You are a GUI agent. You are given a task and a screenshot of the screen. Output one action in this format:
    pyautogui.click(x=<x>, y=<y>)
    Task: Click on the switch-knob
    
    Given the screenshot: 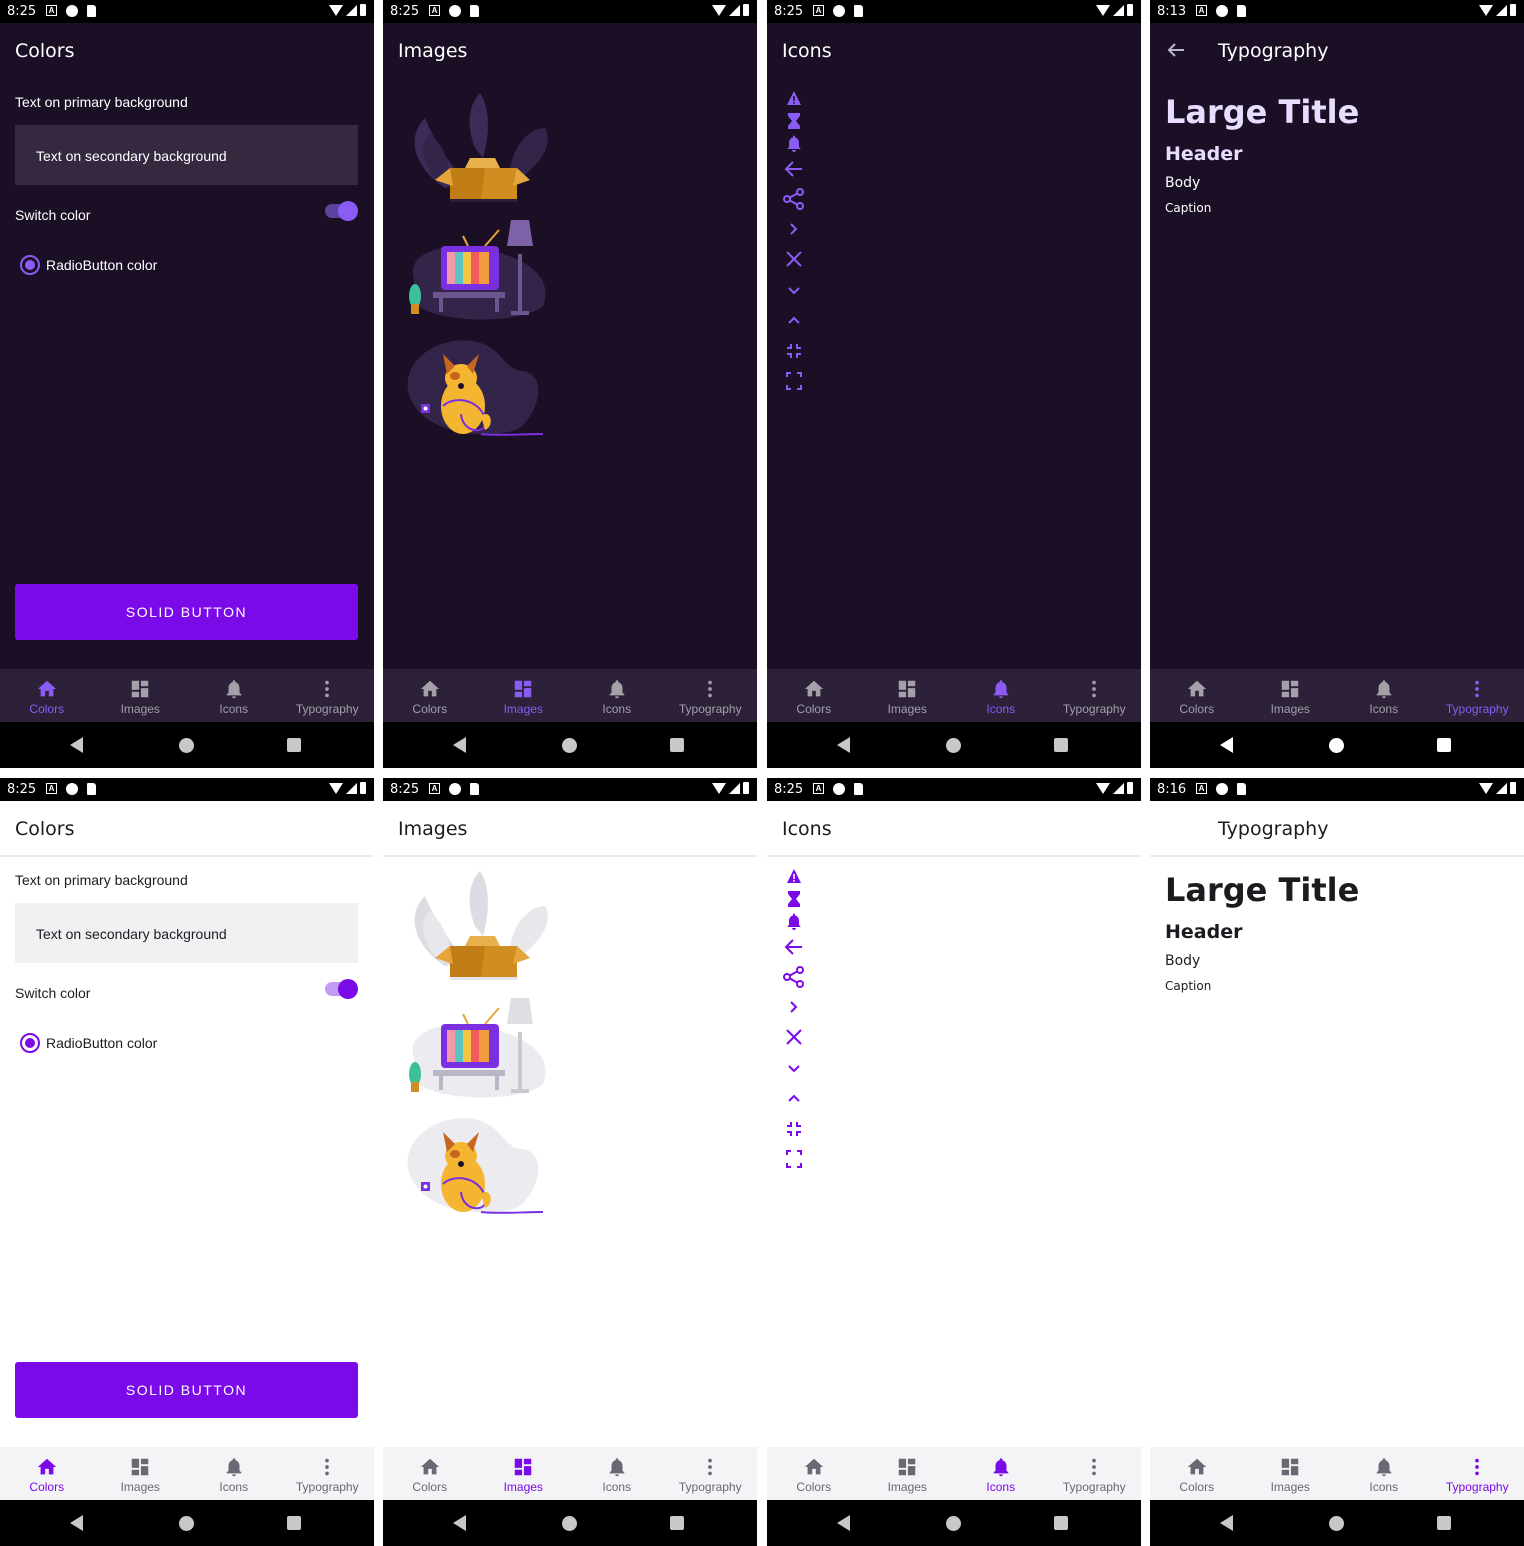 What is the action you would take?
    pyautogui.click(x=348, y=989)
    